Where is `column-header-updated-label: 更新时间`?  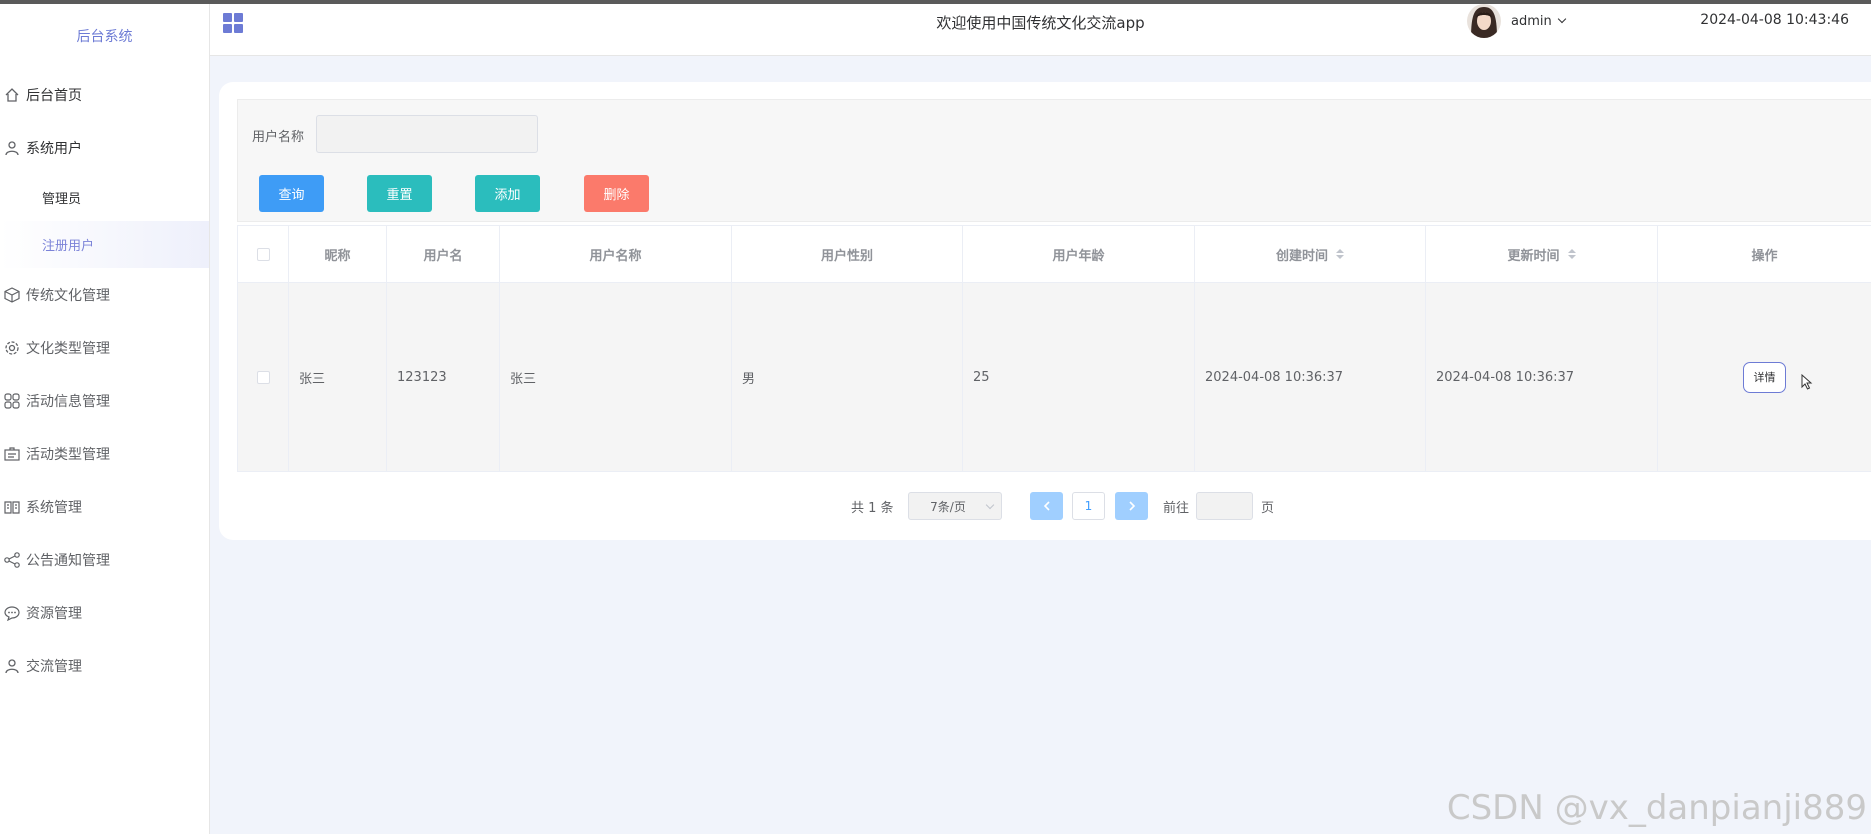
column-header-updated-label: 更新时间 is located at coordinates (1533, 256).